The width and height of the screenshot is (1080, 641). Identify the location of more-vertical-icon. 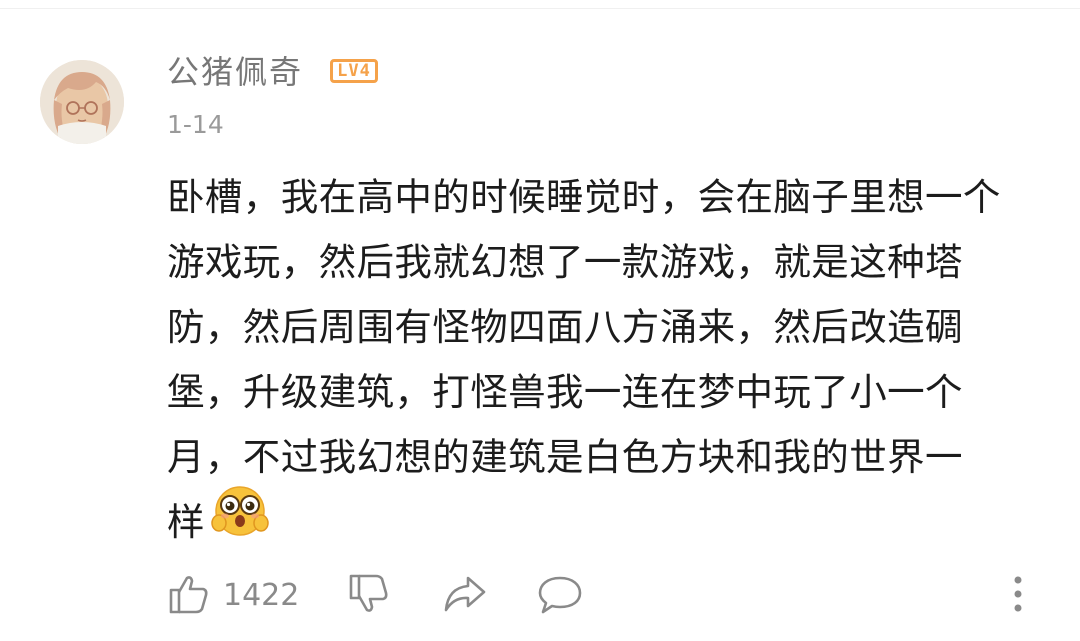
(1018, 594).